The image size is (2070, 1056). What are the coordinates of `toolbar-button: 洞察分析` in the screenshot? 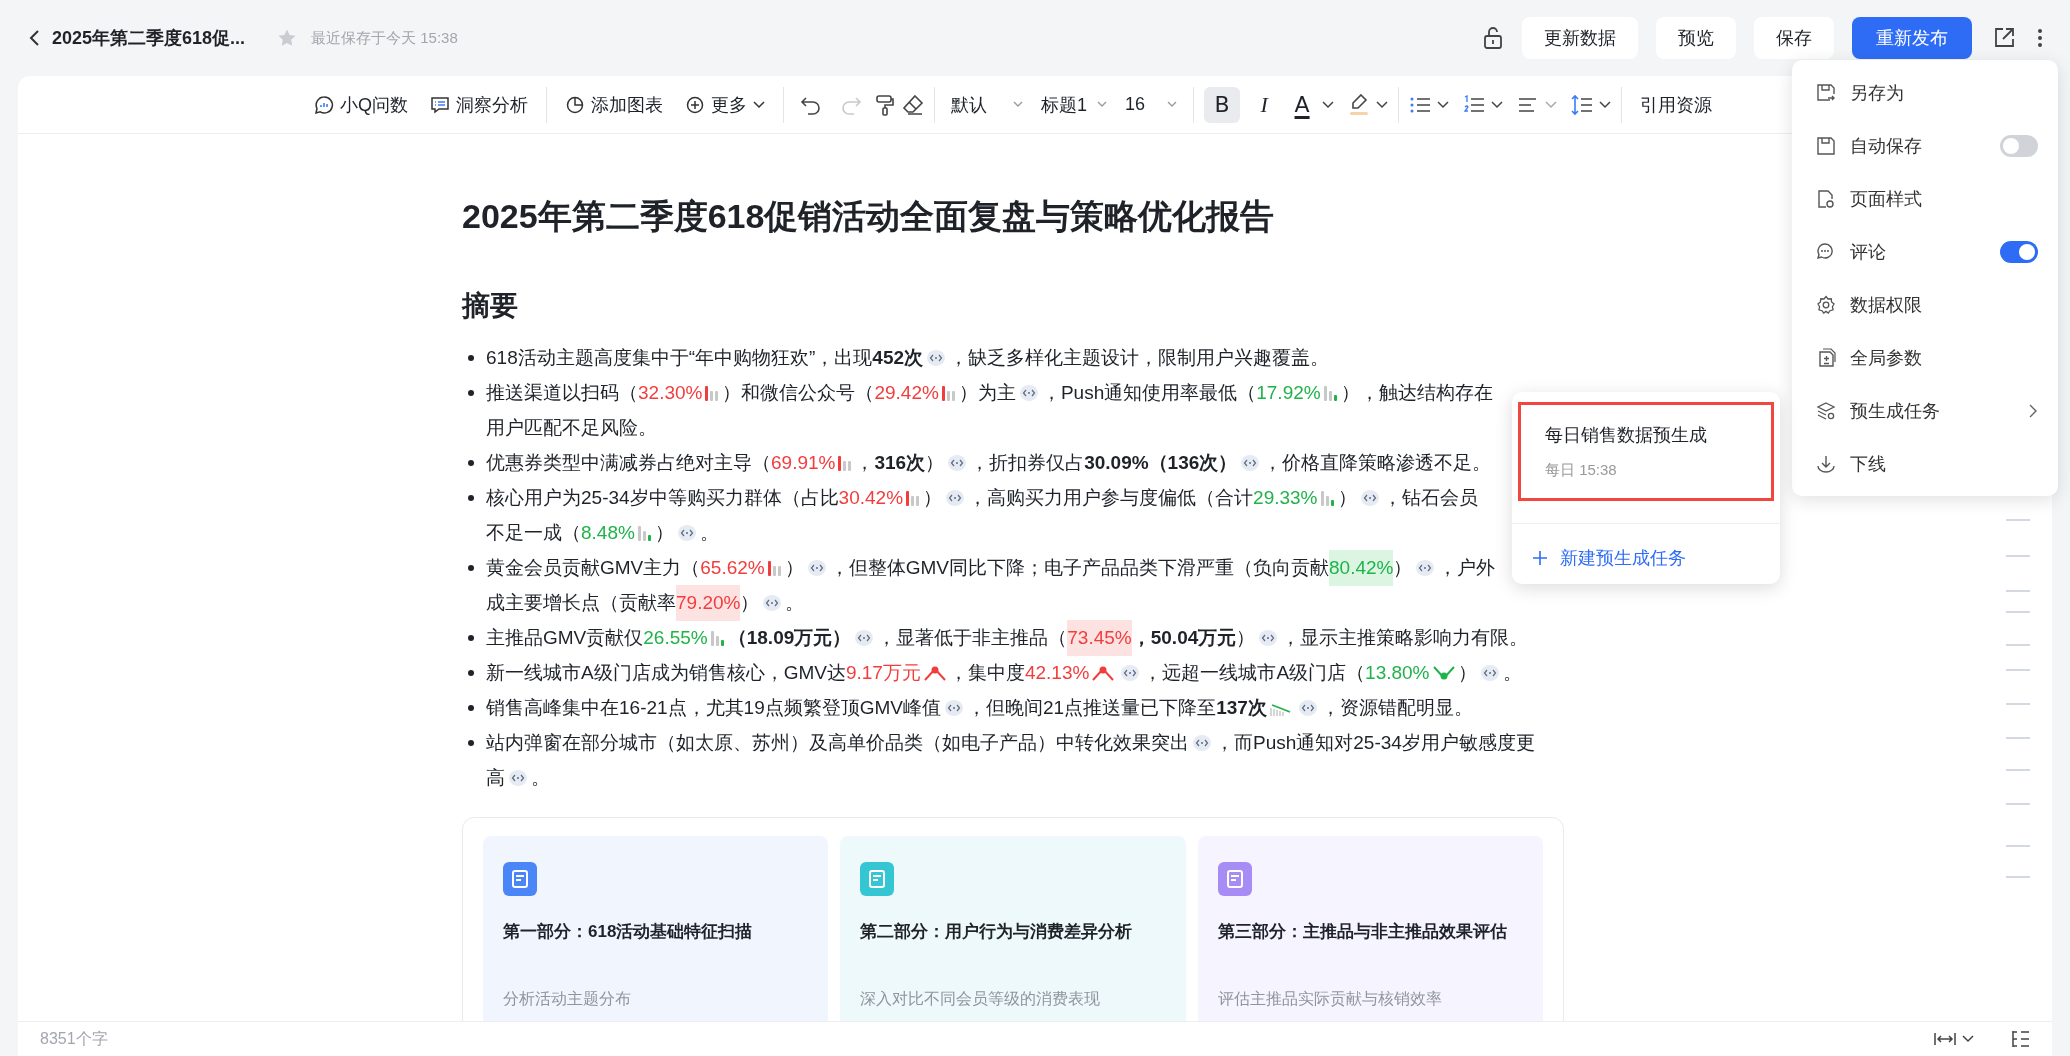 It's located at (479, 104).